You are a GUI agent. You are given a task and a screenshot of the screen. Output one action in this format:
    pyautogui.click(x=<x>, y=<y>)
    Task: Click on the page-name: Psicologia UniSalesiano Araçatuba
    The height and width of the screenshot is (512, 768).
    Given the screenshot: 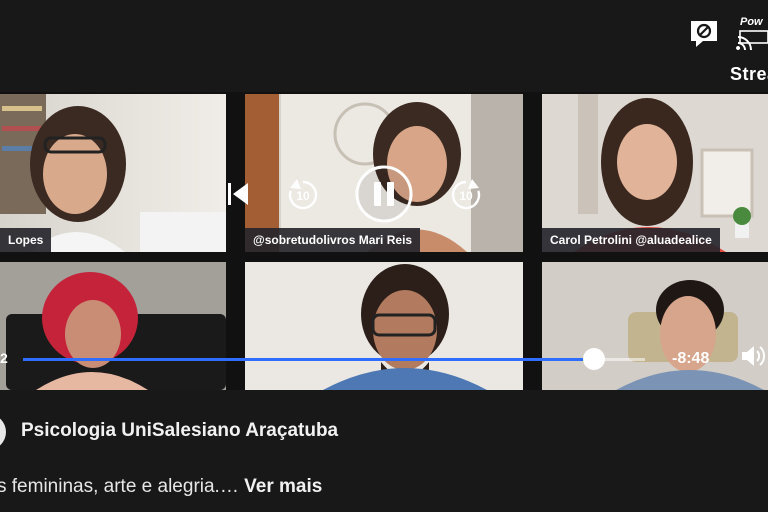 What is the action you would take?
    pyautogui.click(x=179, y=431)
    